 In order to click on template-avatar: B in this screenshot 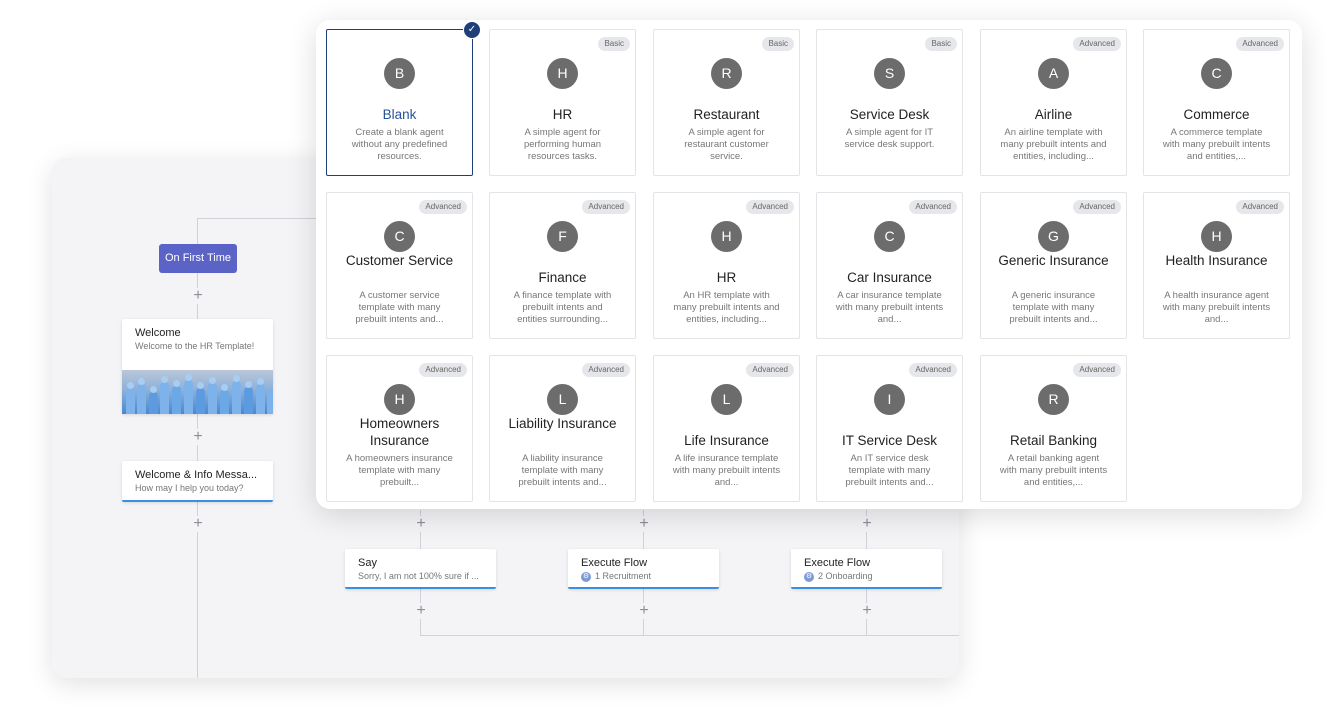, I will do `click(399, 73)`.